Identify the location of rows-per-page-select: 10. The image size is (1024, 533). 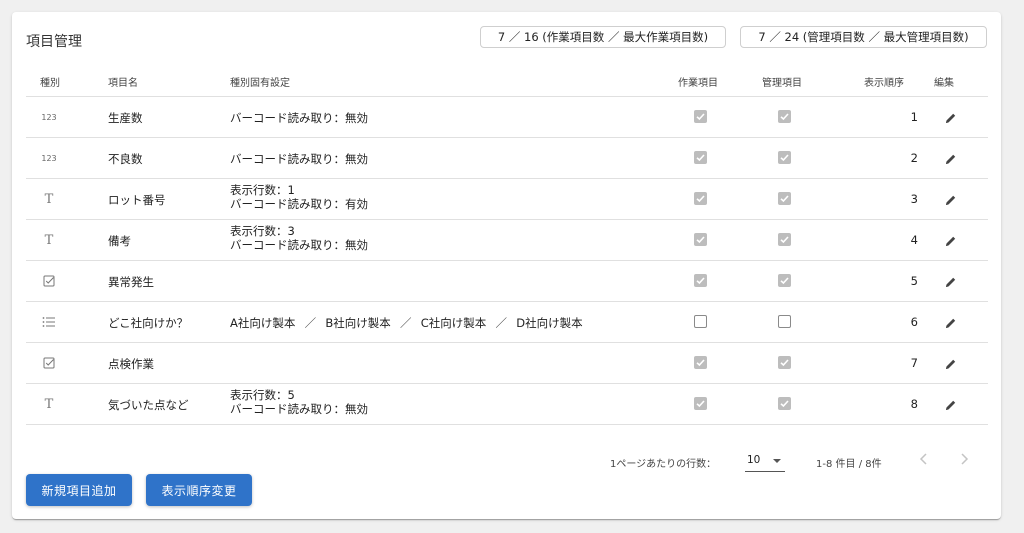
(765, 460).